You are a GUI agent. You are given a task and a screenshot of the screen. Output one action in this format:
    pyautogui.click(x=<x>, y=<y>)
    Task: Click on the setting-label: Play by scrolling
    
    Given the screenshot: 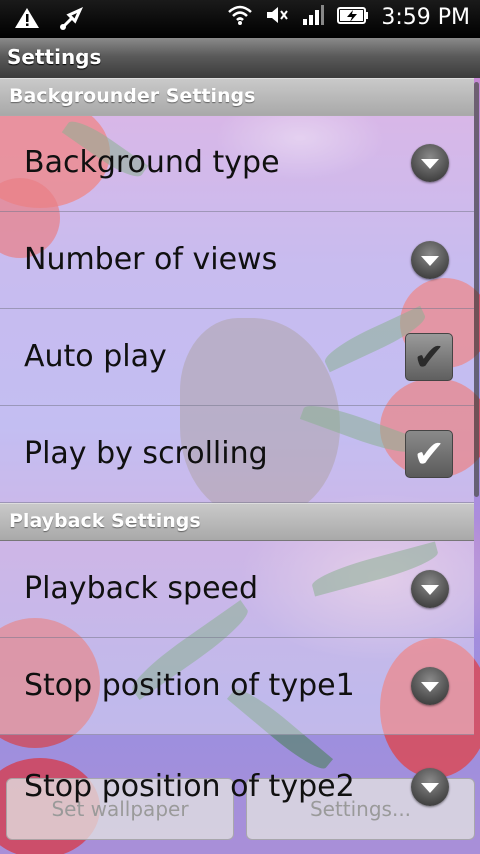 What is the action you would take?
    pyautogui.click(x=146, y=453)
    